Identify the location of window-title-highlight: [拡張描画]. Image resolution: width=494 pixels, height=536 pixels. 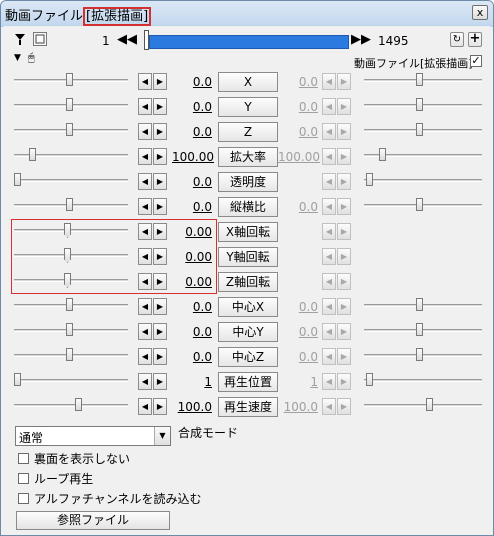
(117, 16).